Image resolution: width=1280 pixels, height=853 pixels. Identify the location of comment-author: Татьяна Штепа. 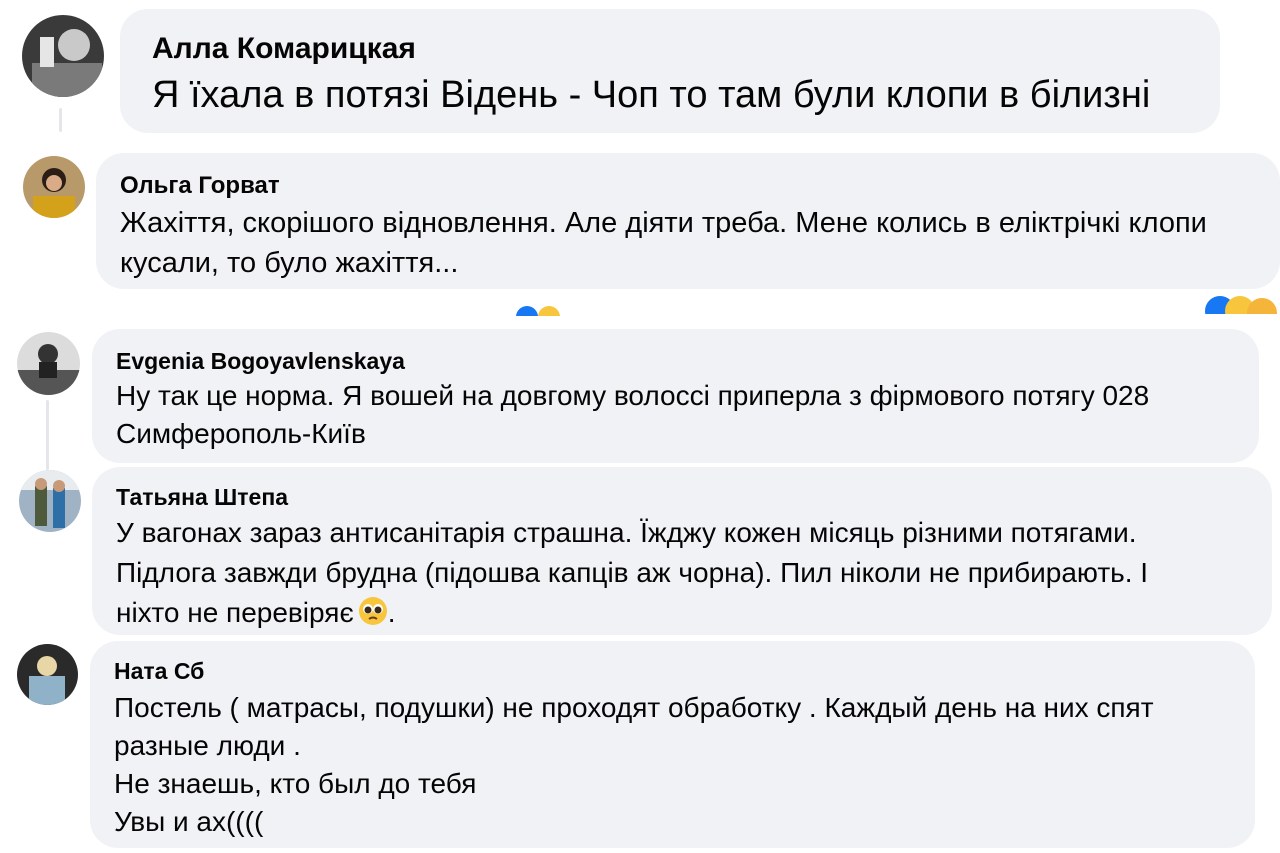
(694, 497).